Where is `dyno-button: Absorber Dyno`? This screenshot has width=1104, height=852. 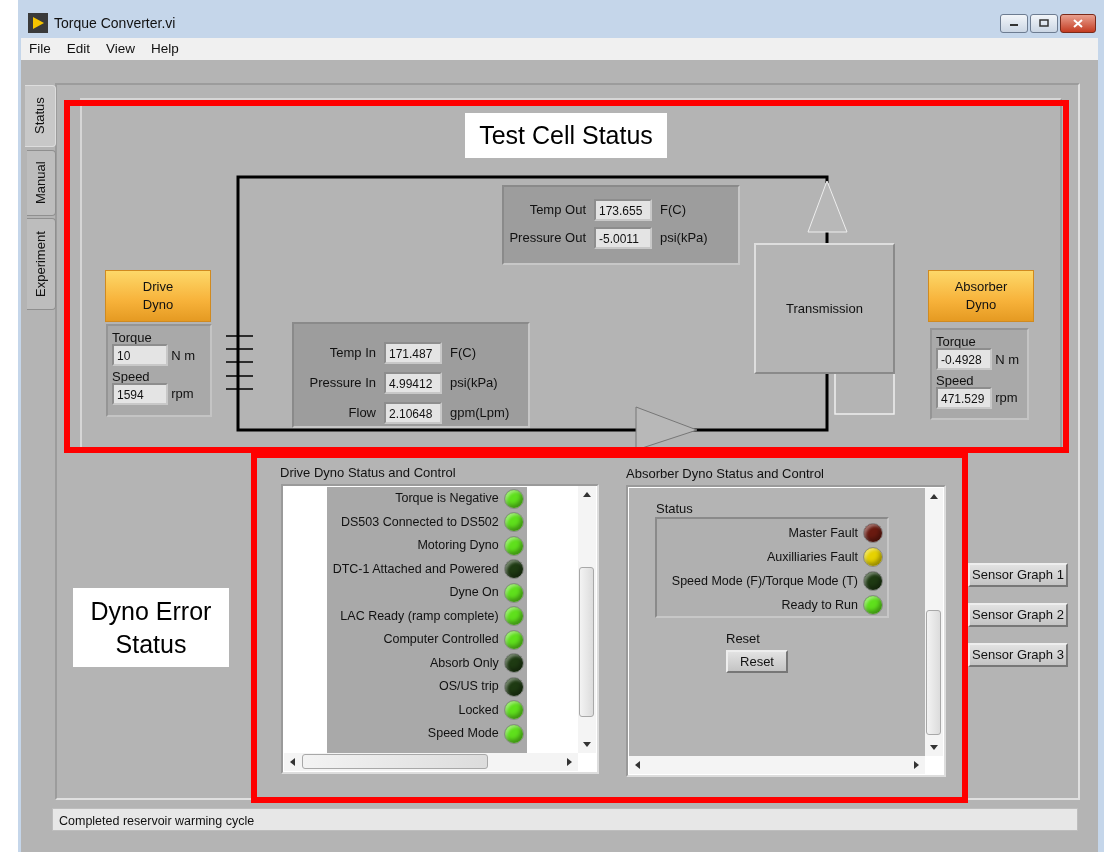
dyno-button: Absorber Dyno is located at coordinates (981, 296).